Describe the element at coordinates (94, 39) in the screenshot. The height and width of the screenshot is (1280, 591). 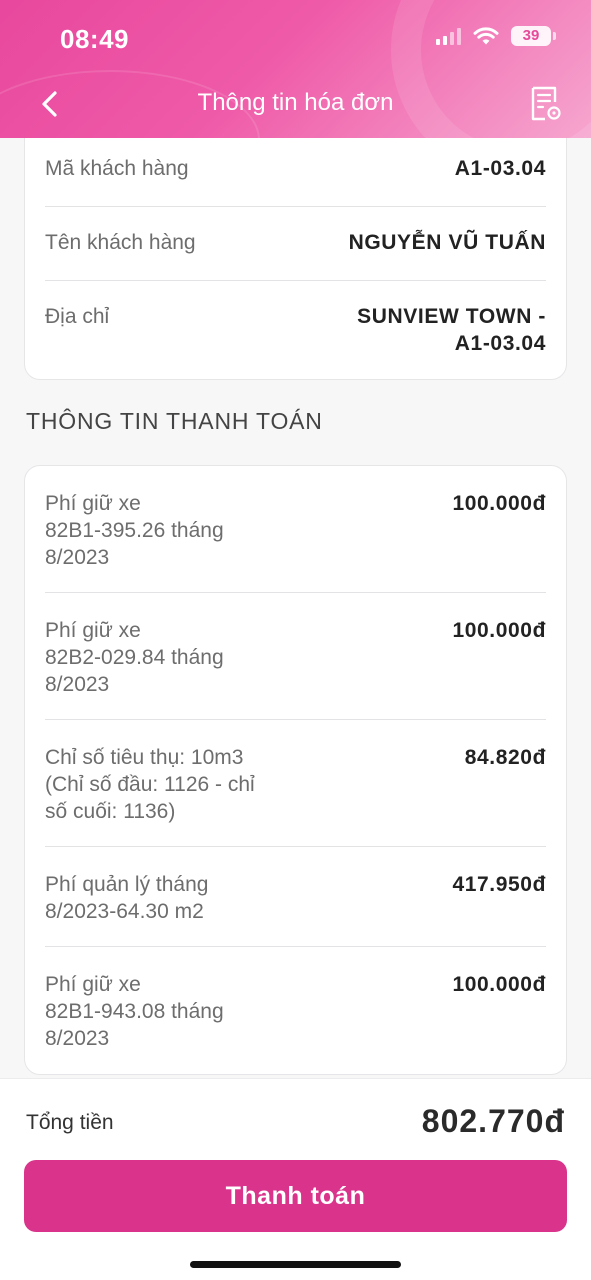
I see `status-time: 08:49` at that location.